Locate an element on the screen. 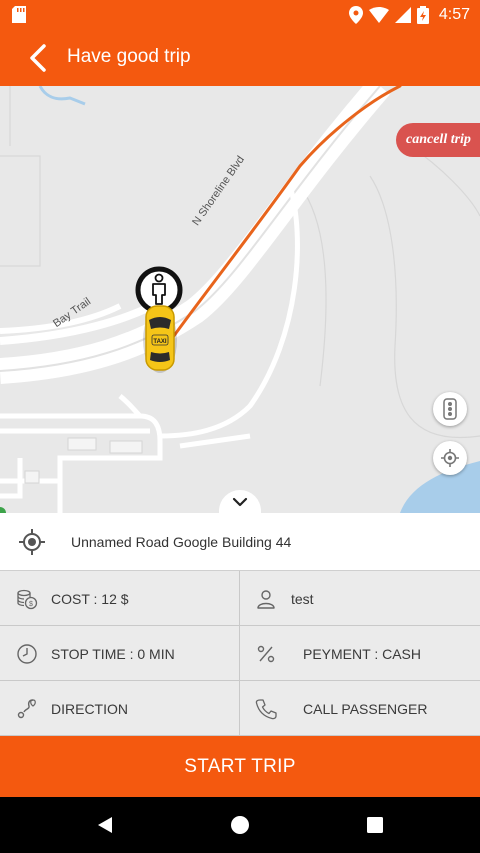 Image resolution: width=480 pixels, height=853 pixels. system-nav-bar is located at coordinates (240, 825).